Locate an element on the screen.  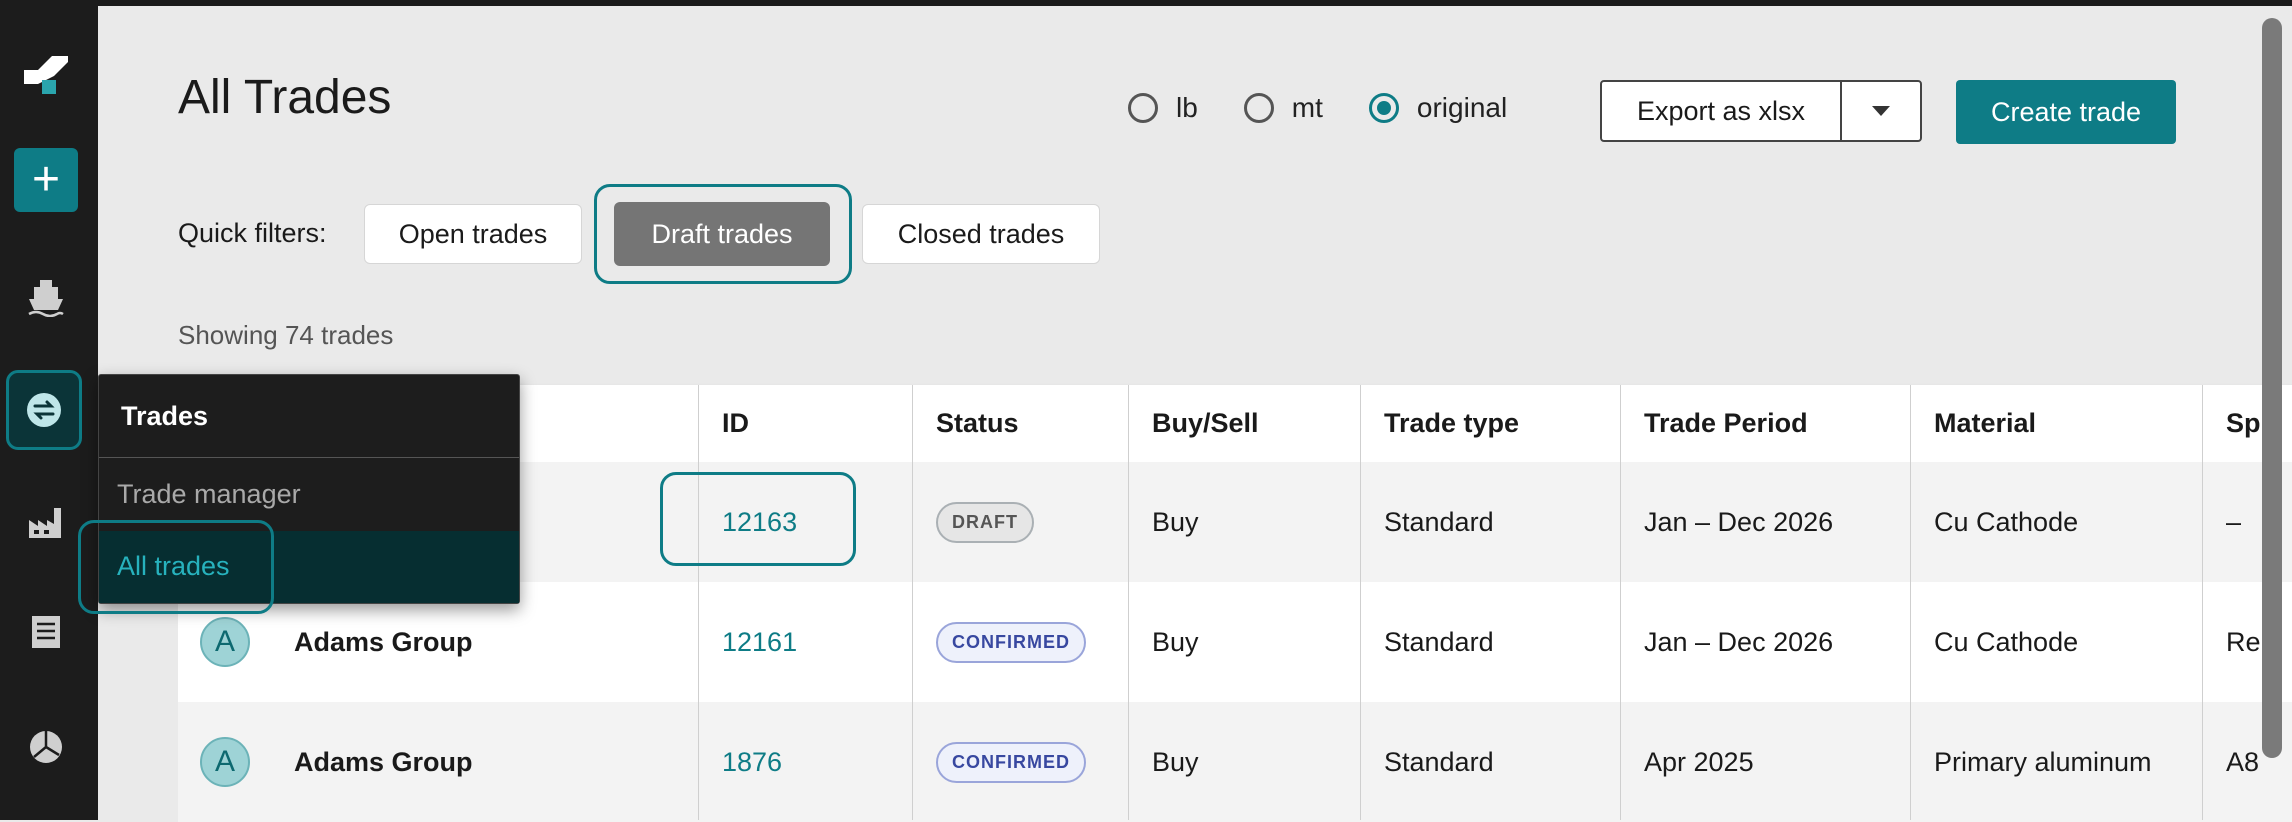
create-trade-button: Create trade is located at coordinates (2066, 112).